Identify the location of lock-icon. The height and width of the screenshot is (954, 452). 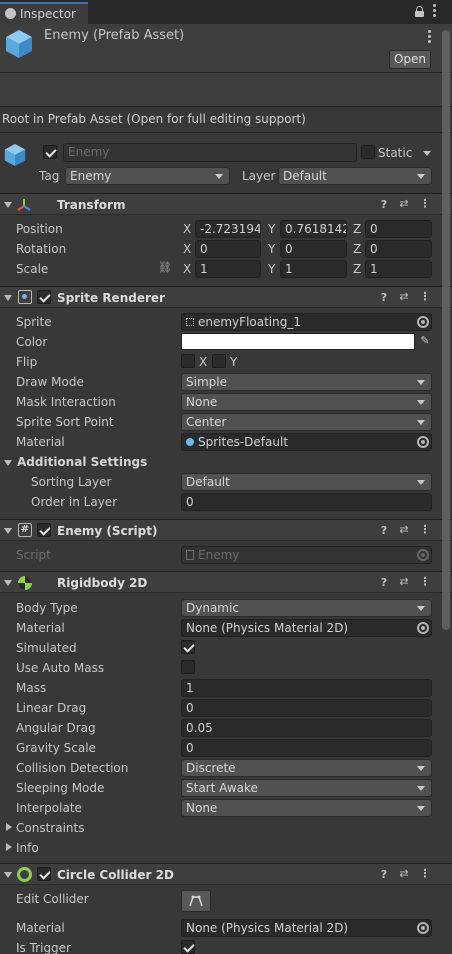
(419, 11).